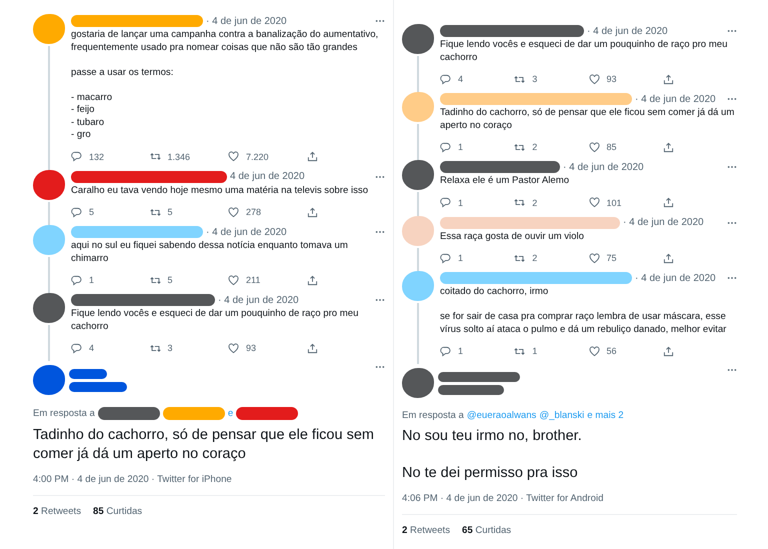  I want to click on like-count: 56, so click(611, 351).